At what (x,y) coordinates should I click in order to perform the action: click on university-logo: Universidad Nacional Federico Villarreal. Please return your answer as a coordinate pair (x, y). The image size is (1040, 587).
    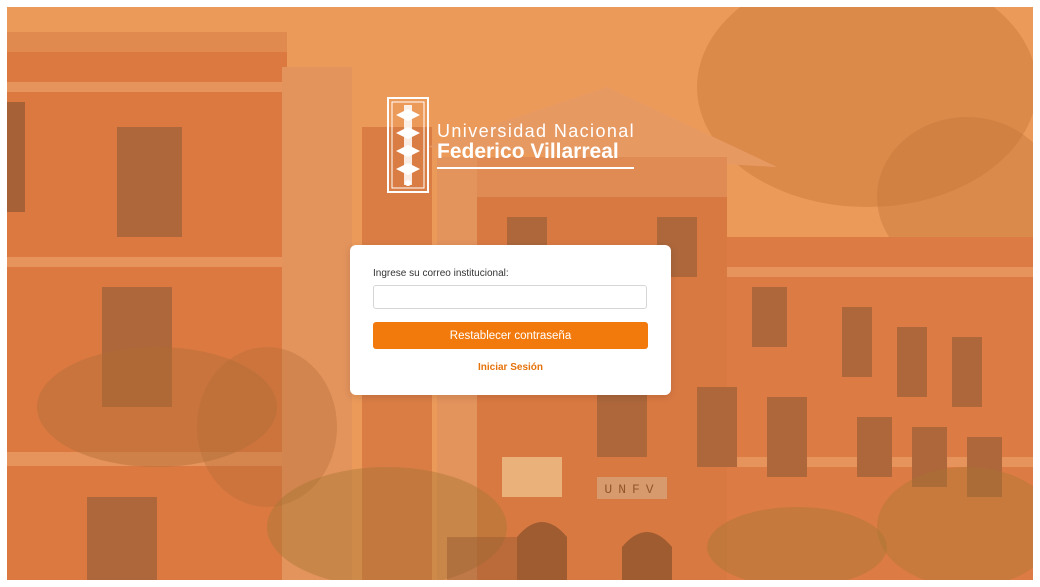
    Looking at the image, I should click on (517, 147).